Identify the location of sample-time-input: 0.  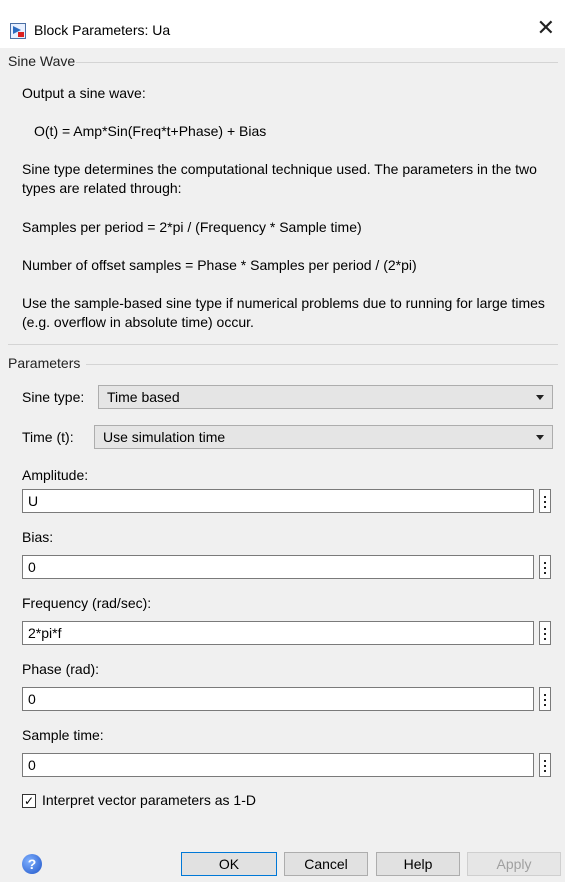
(278, 765).